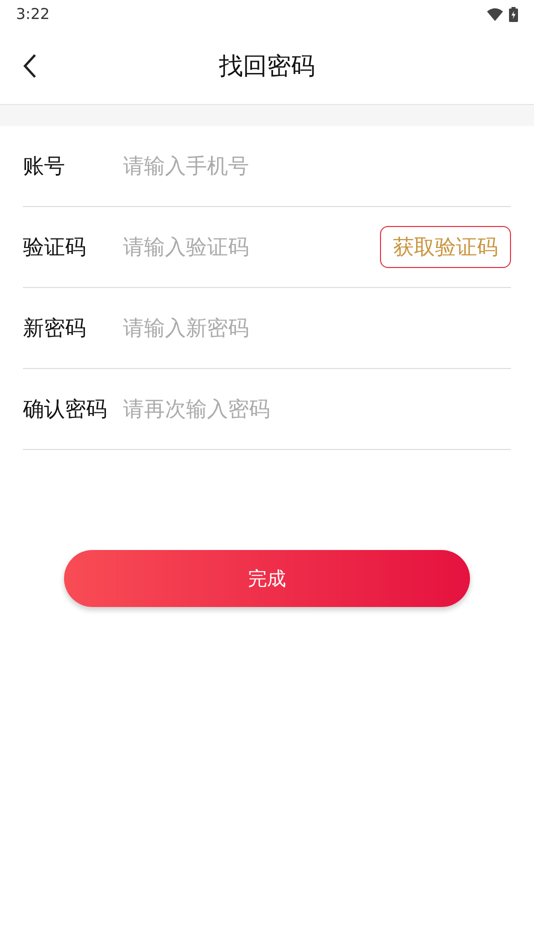 The width and height of the screenshot is (534, 950). Describe the element at coordinates (44, 166) in the screenshot. I see `field-label: 账号` at that location.